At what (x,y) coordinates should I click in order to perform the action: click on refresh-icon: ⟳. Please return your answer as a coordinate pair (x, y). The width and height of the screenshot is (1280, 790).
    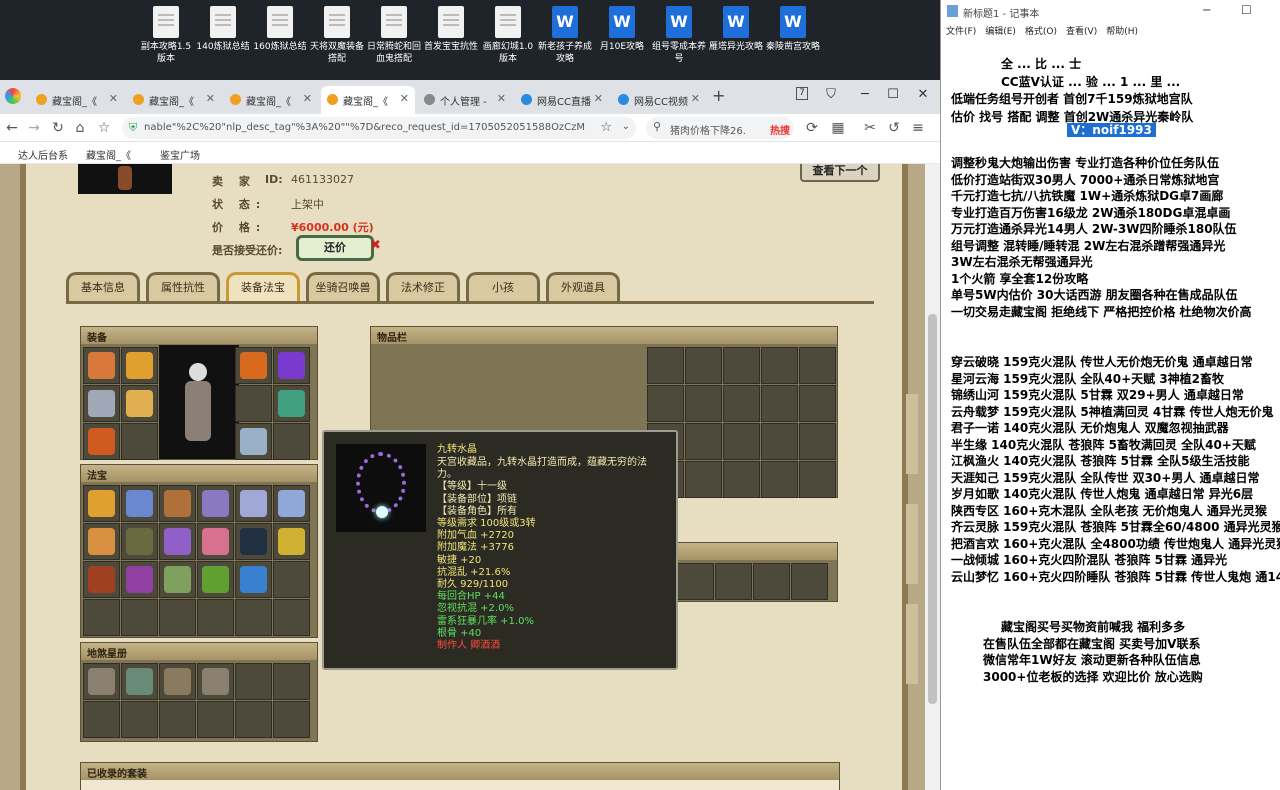
    Looking at the image, I should click on (812, 128).